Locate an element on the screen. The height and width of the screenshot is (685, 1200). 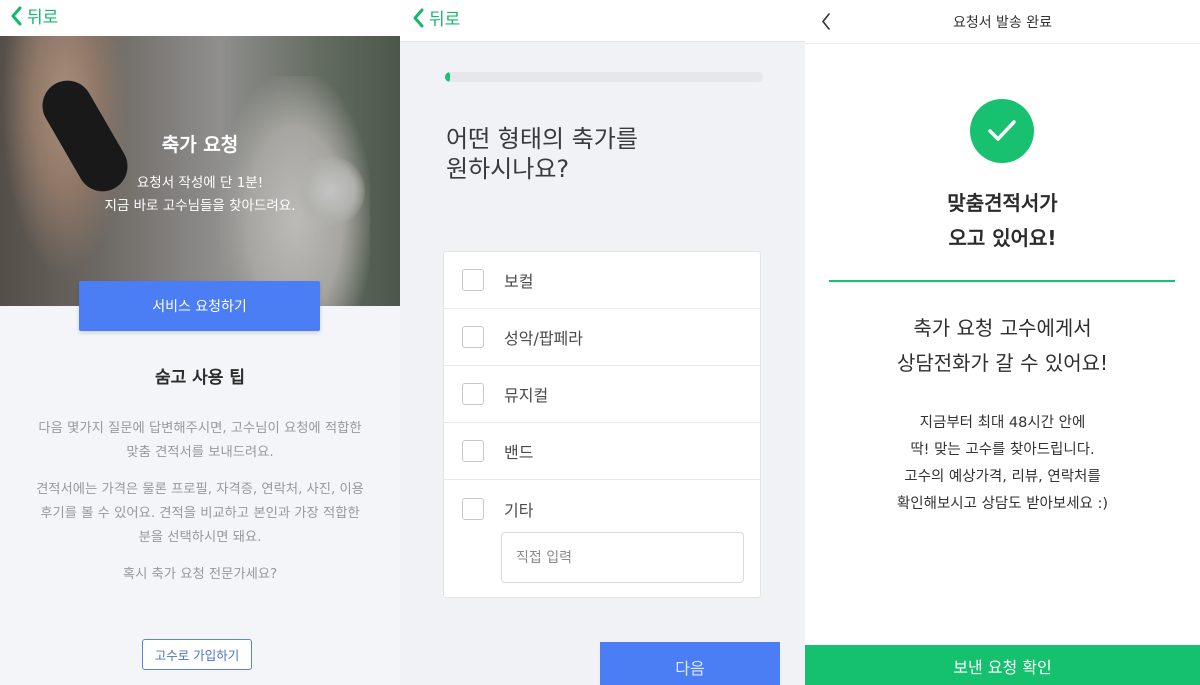
progress-bar is located at coordinates (604, 77).